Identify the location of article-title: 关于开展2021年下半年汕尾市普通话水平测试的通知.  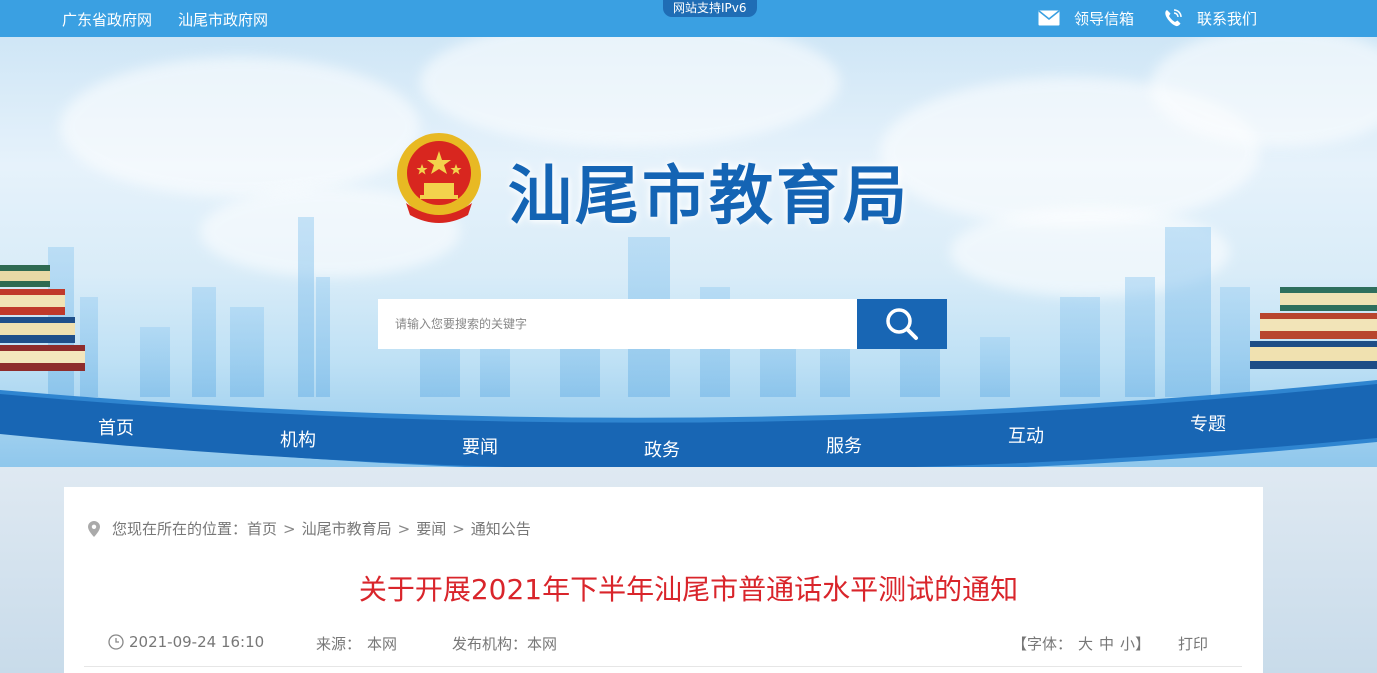
(688, 589).